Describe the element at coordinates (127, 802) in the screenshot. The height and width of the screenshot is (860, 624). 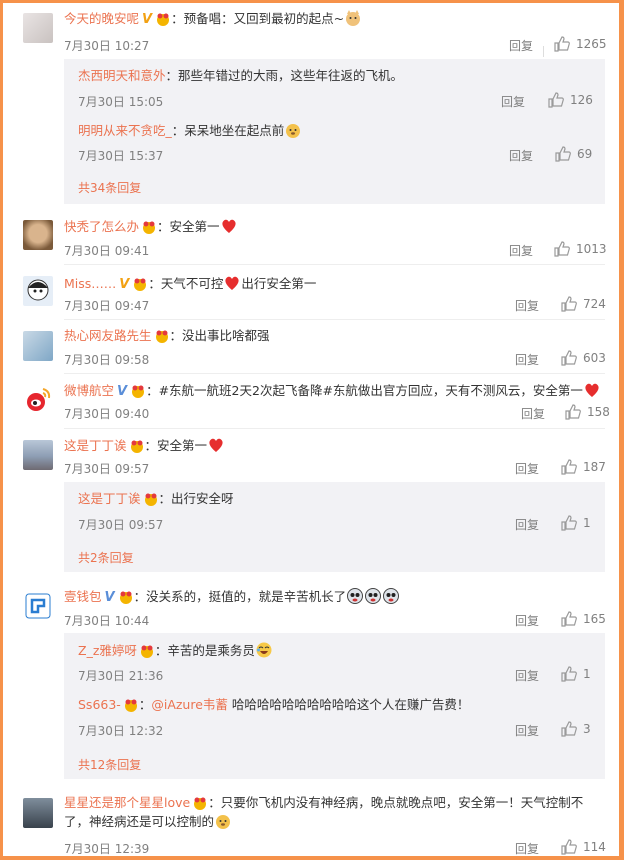
I see `comment-author: 星星还是那个星星love` at that location.